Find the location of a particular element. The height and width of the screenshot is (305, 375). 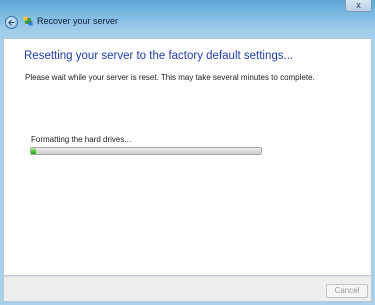

back-arrow-icon is located at coordinates (11, 22).